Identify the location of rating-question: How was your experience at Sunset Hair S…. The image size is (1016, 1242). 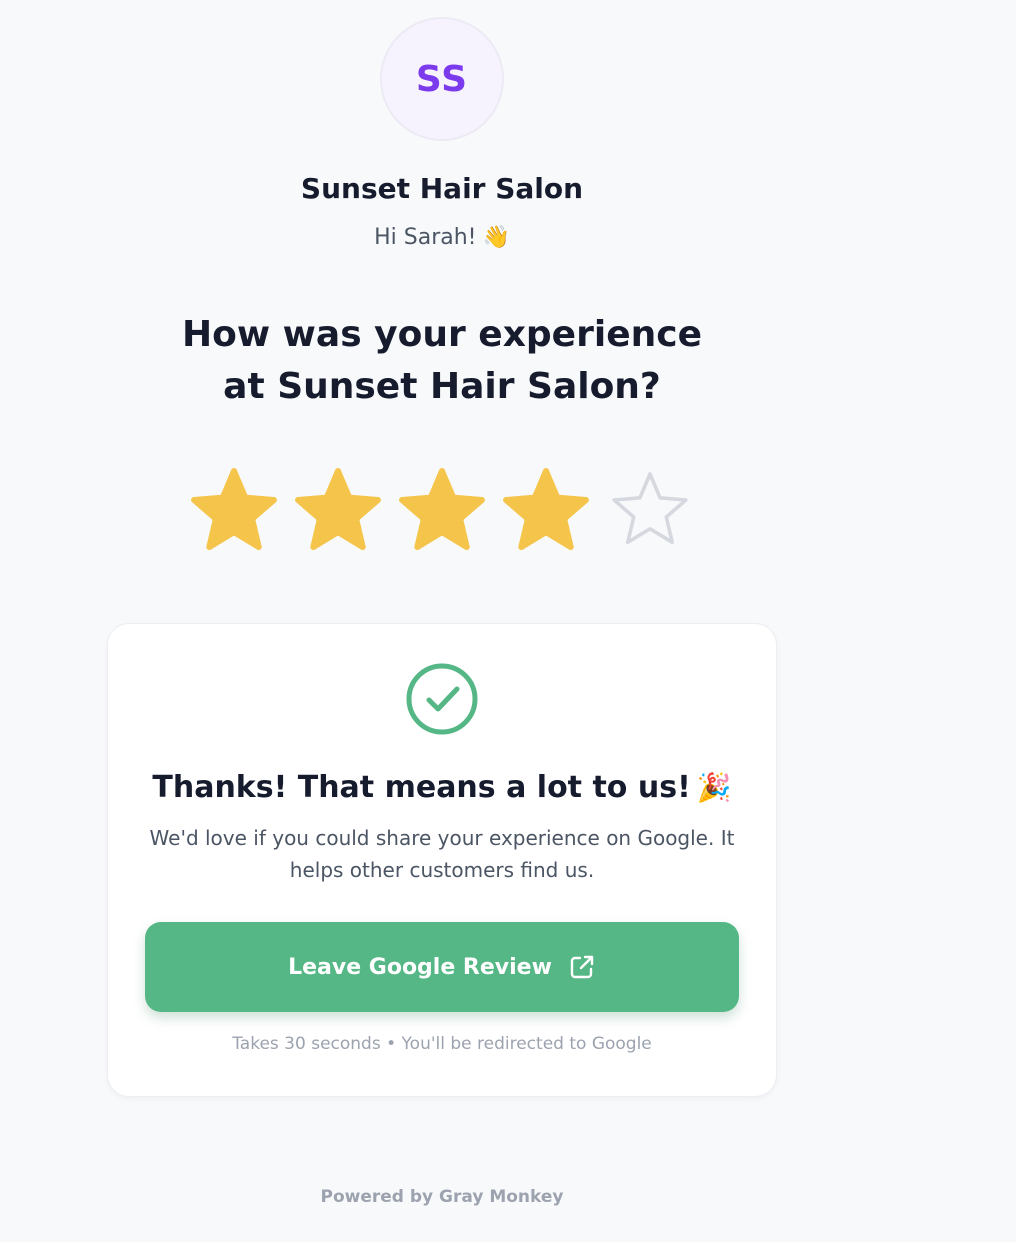
(442, 360).